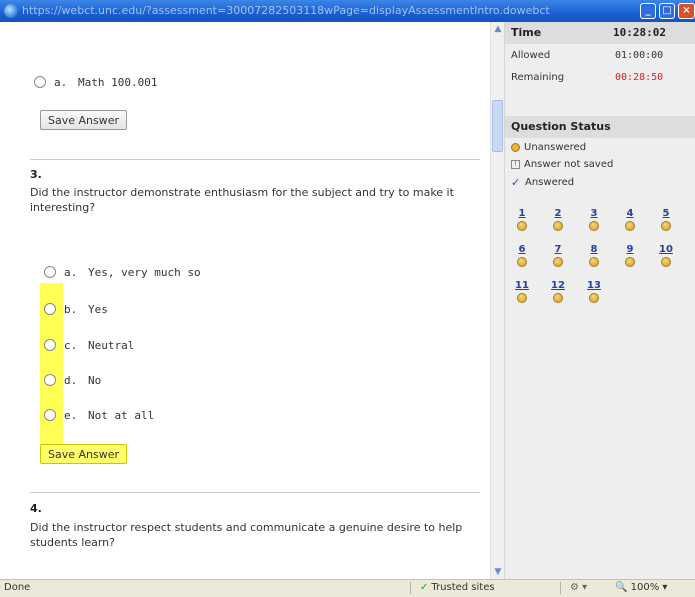  What do you see at coordinates (98, 309) in the screenshot?
I see `option-text: Yes` at bounding box center [98, 309].